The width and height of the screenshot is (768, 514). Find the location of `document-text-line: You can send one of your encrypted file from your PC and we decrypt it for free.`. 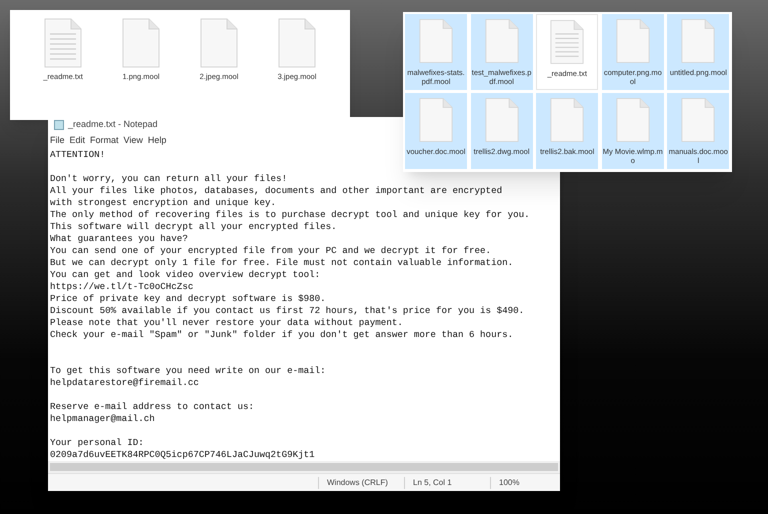

document-text-line: You can send one of your encrypted file from your PC and we decrypt it for free. is located at coordinates (271, 251).